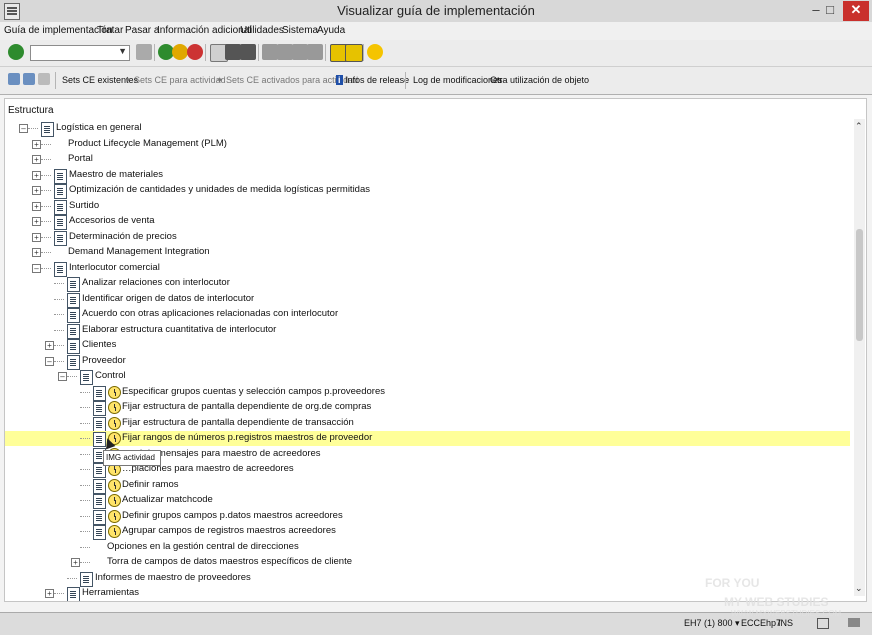 This screenshot has height=635, width=872. I want to click on filter-icon, so click(14, 79).